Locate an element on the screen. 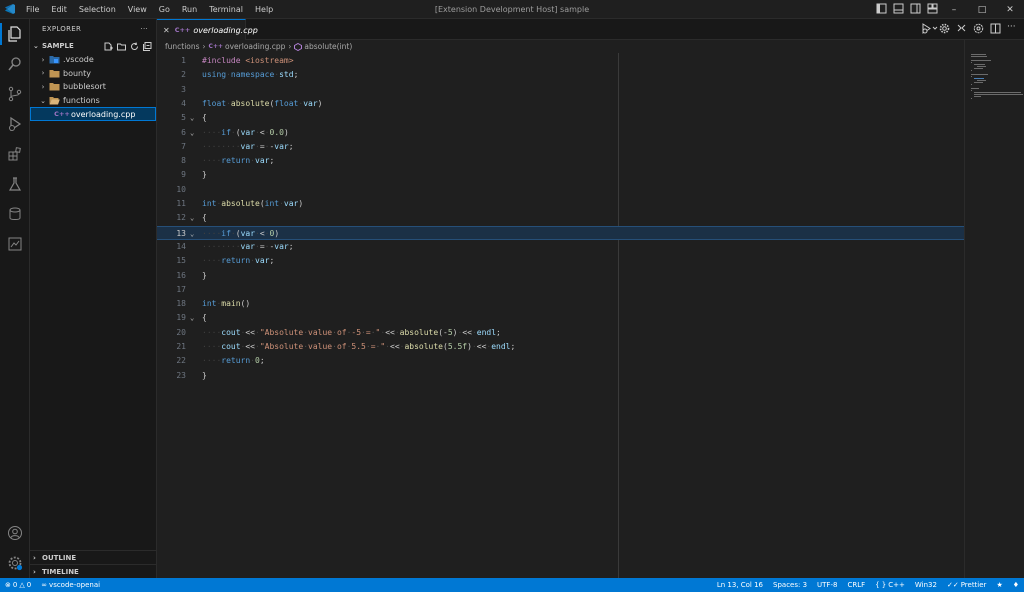 This screenshot has width=1024, height=592. split-editor-icon is located at coordinates (995, 28).